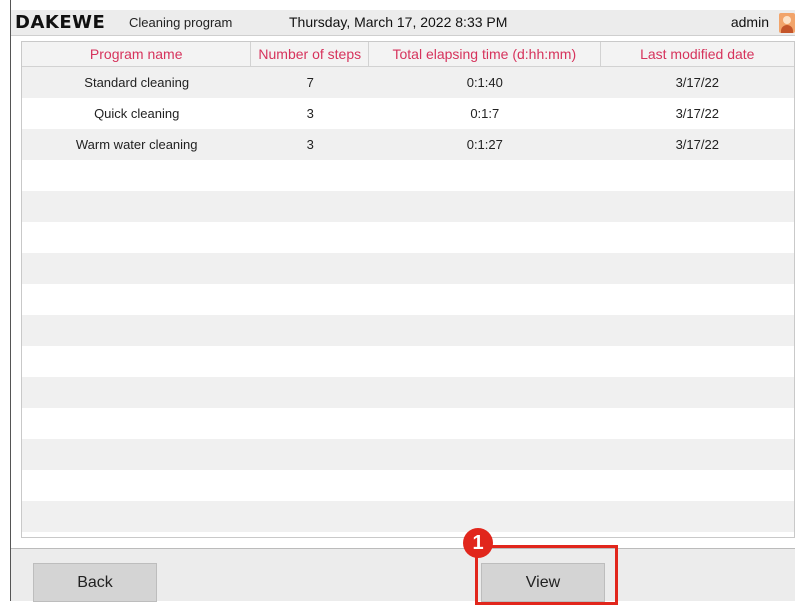 This screenshot has height=605, width=795. I want to click on datetime-display: Thursday, March 17, 2022 8:33 PM, so click(398, 22).